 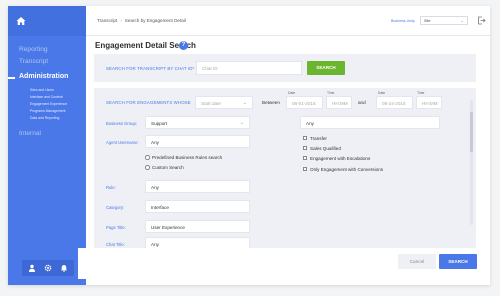 I want to click on business-unit-value: Site, so click(x=427, y=20).